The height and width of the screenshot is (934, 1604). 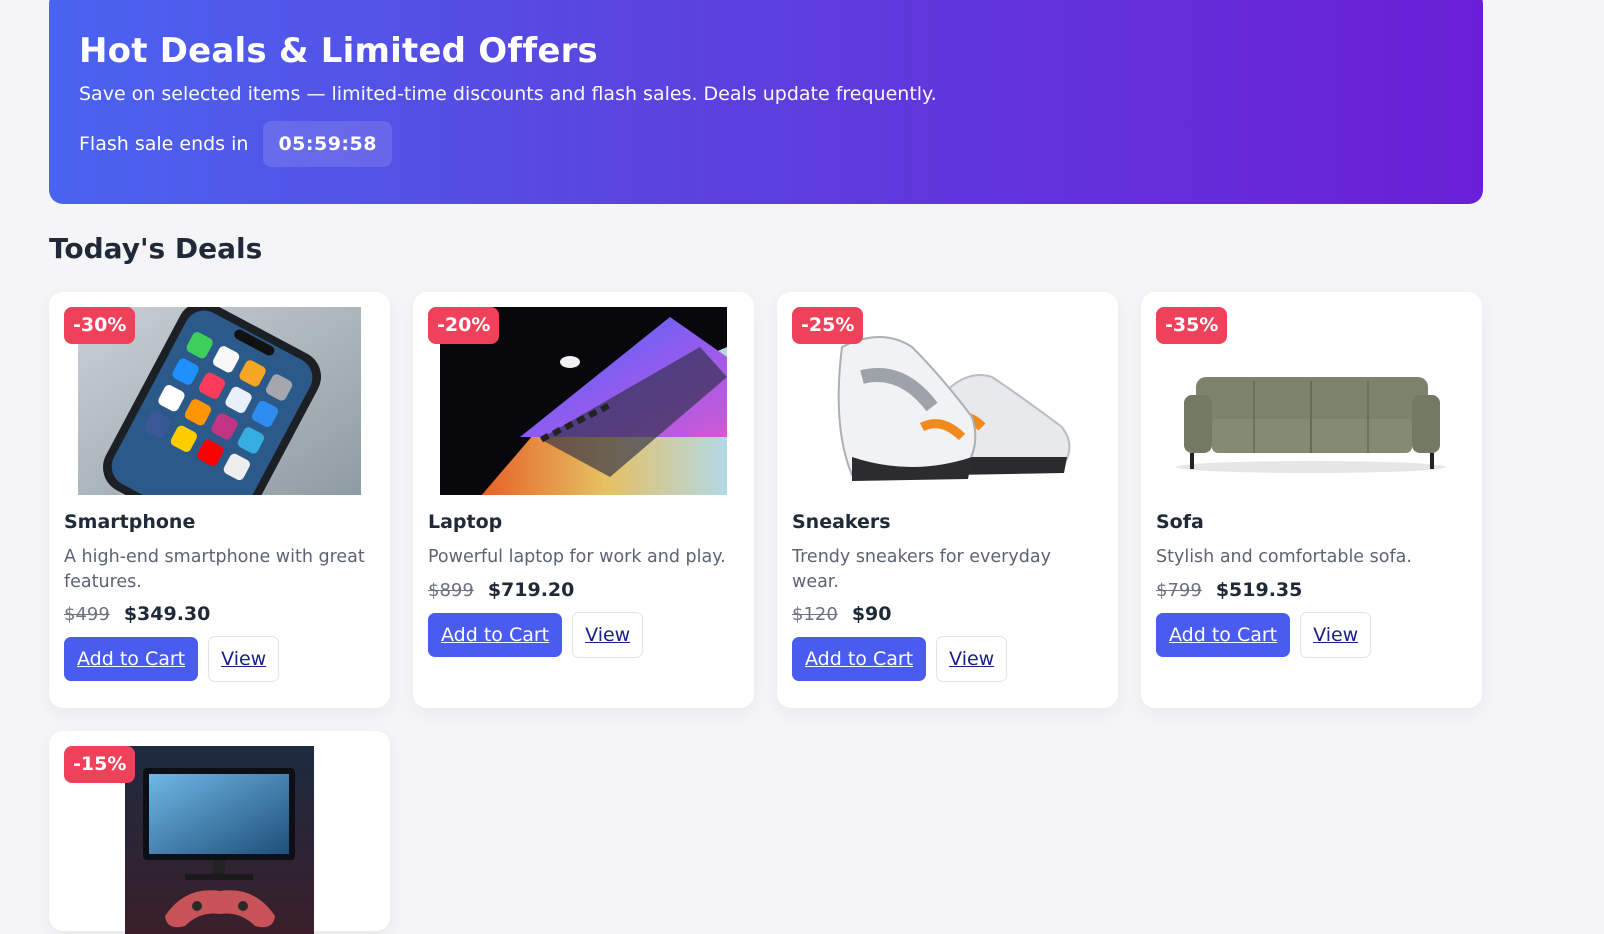 I want to click on product-image-smartphone: -30%, so click(x=219, y=401).